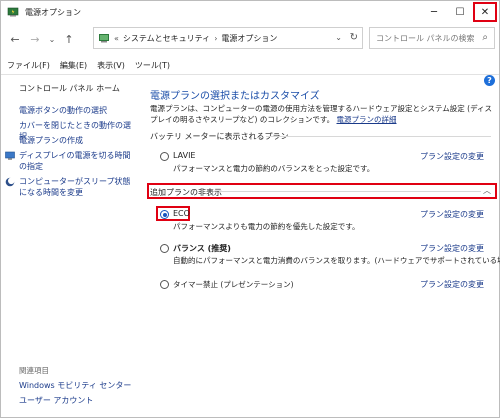  What do you see at coordinates (164, 284) in the screenshot?
I see `plan-presentation-radio` at bounding box center [164, 284].